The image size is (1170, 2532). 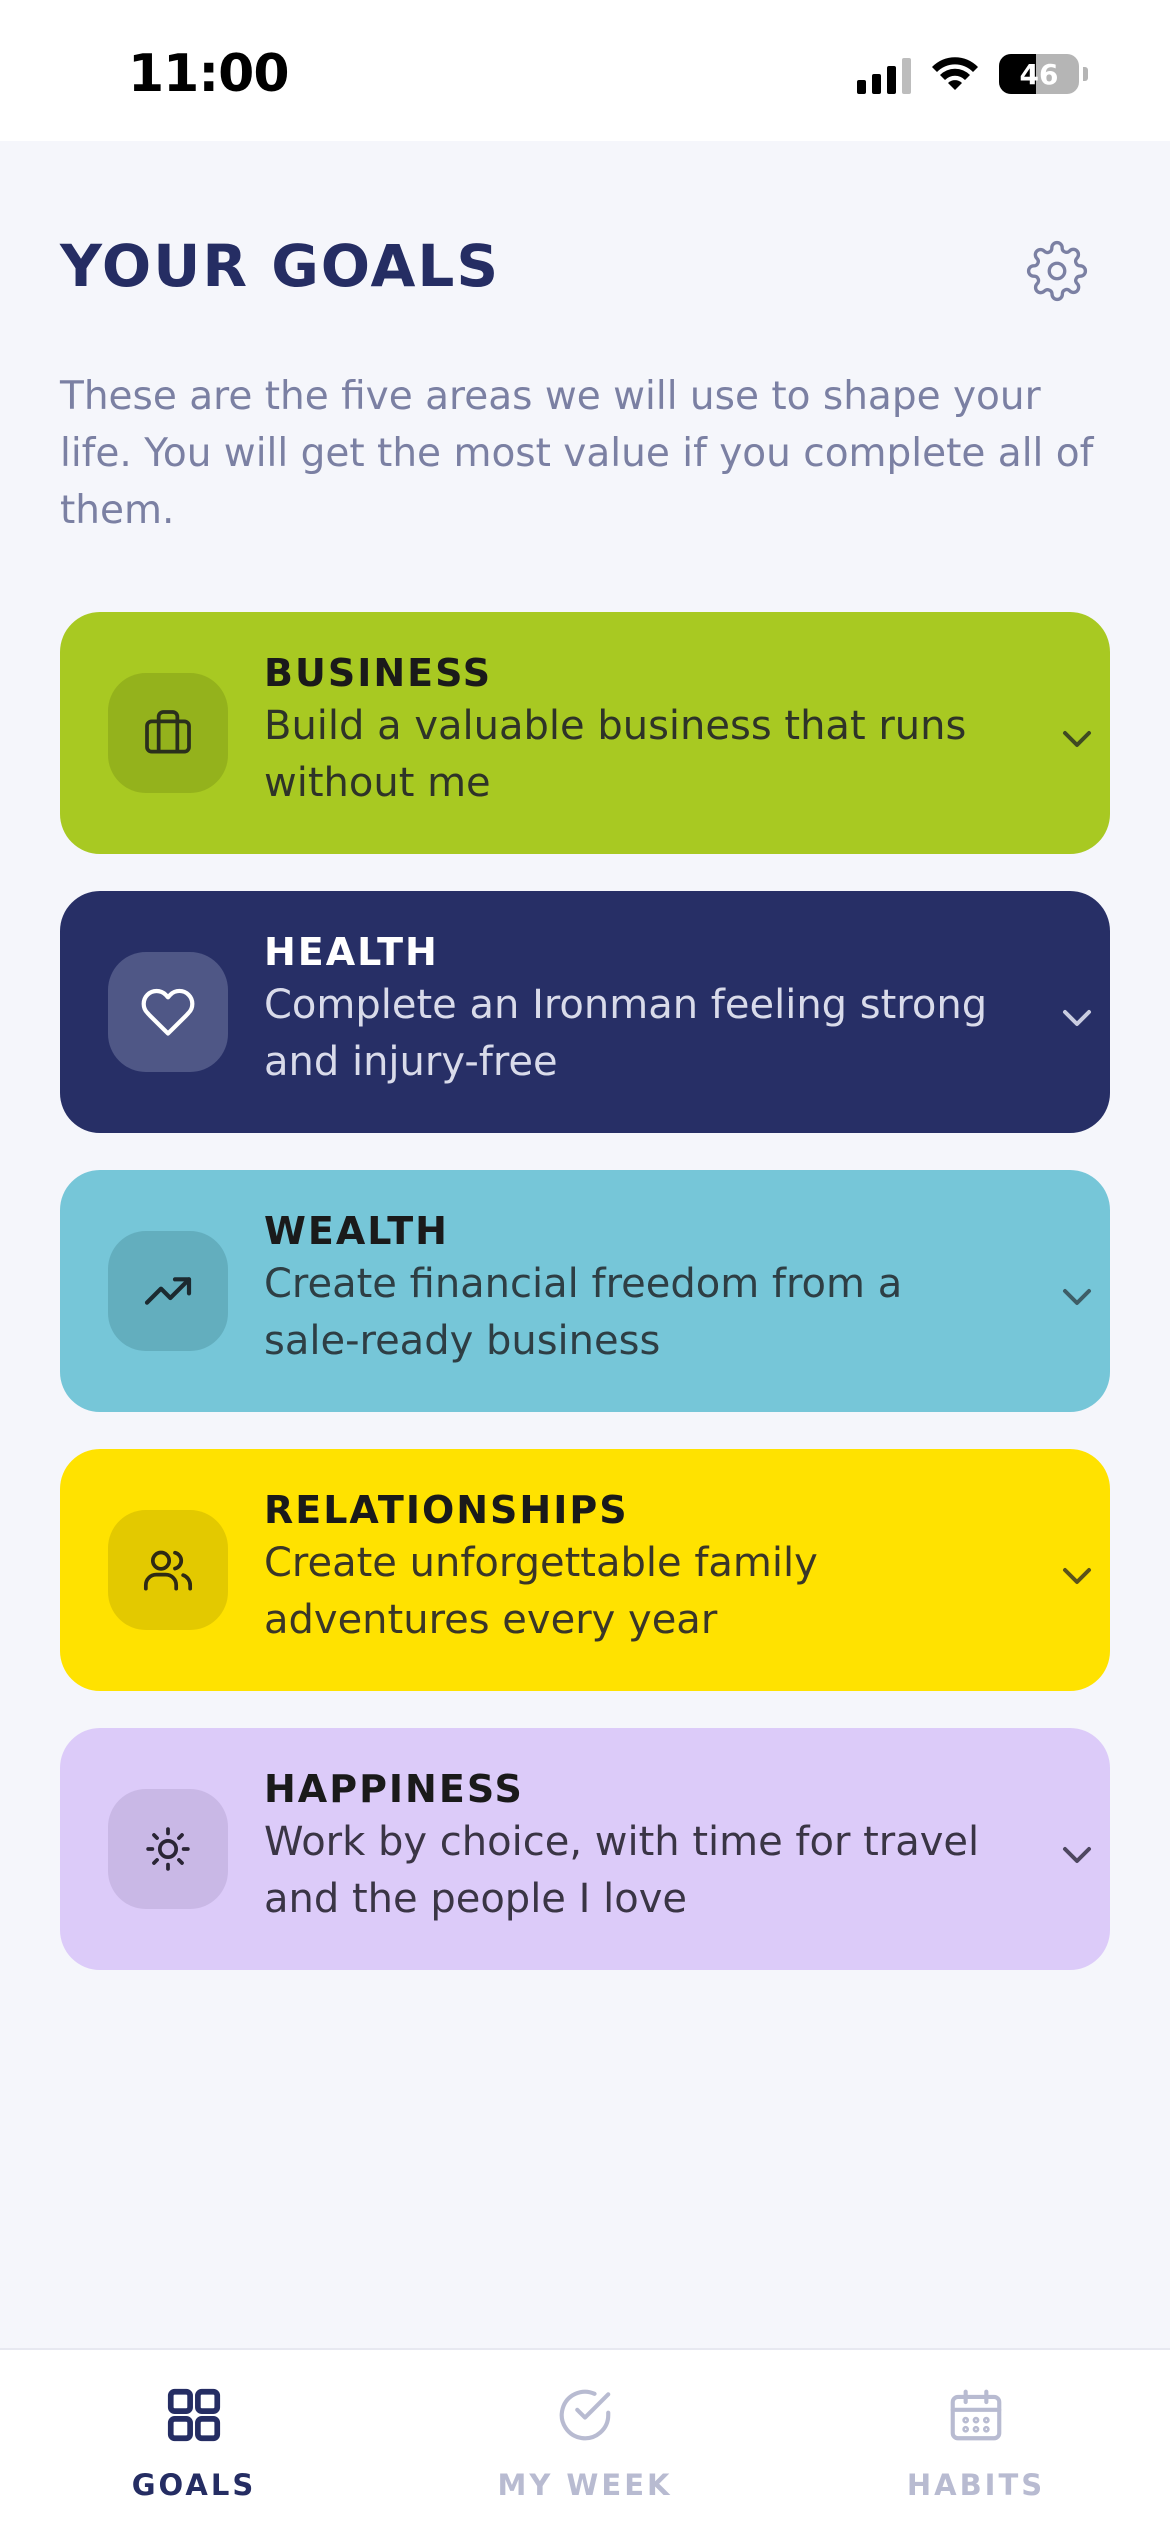 What do you see at coordinates (378, 673) in the screenshot?
I see `goal-title: BUSINESS` at bounding box center [378, 673].